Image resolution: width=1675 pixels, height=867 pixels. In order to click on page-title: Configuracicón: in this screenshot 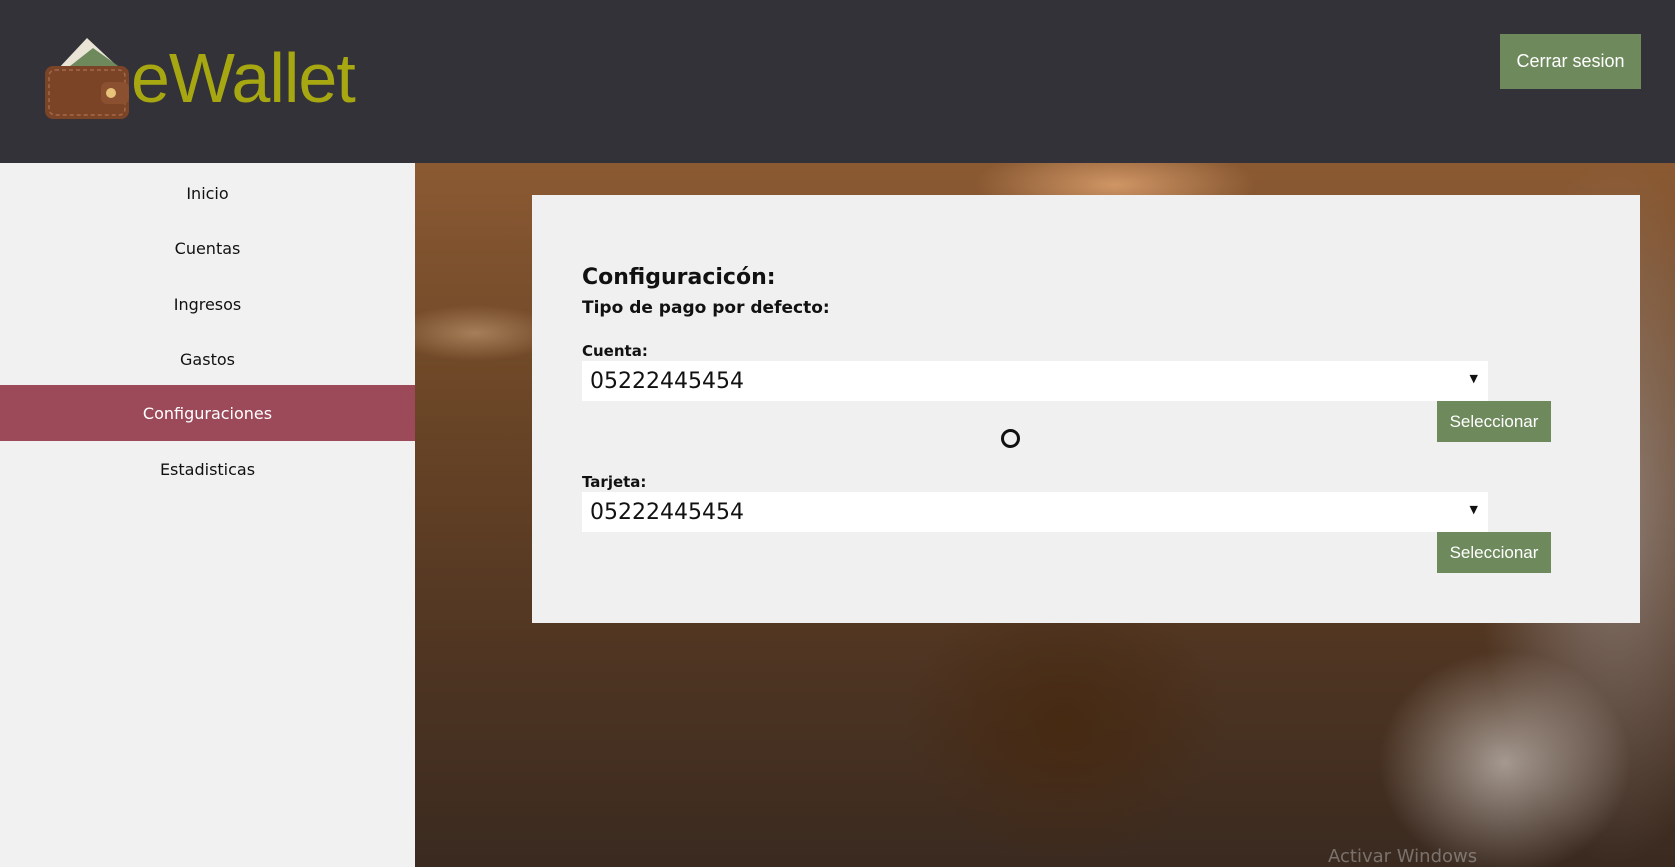, I will do `click(679, 277)`.